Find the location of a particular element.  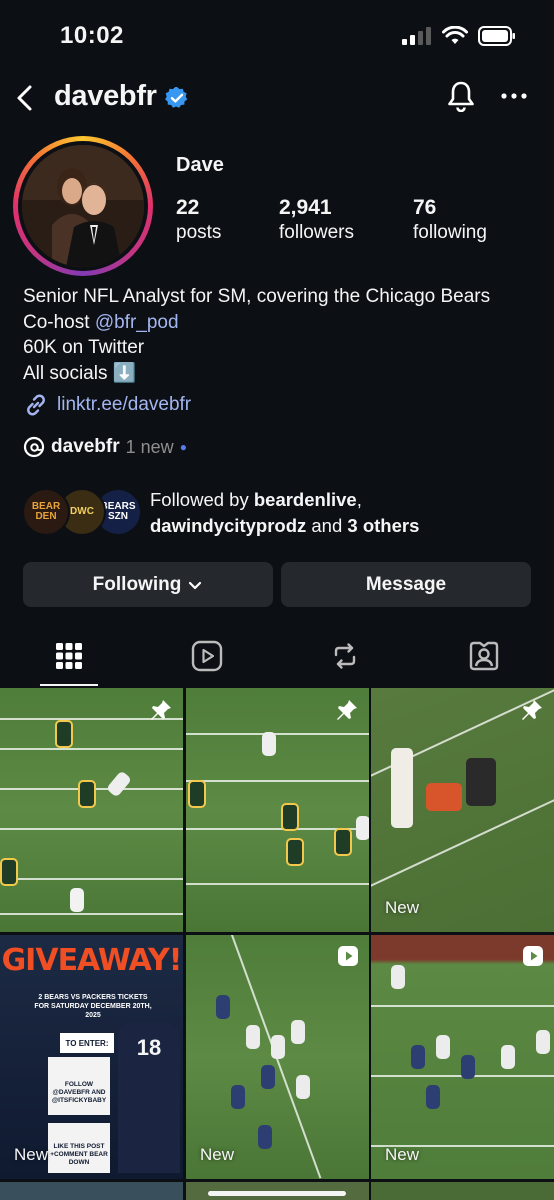

followers-count: 2,941 followers is located at coordinates (316, 220).